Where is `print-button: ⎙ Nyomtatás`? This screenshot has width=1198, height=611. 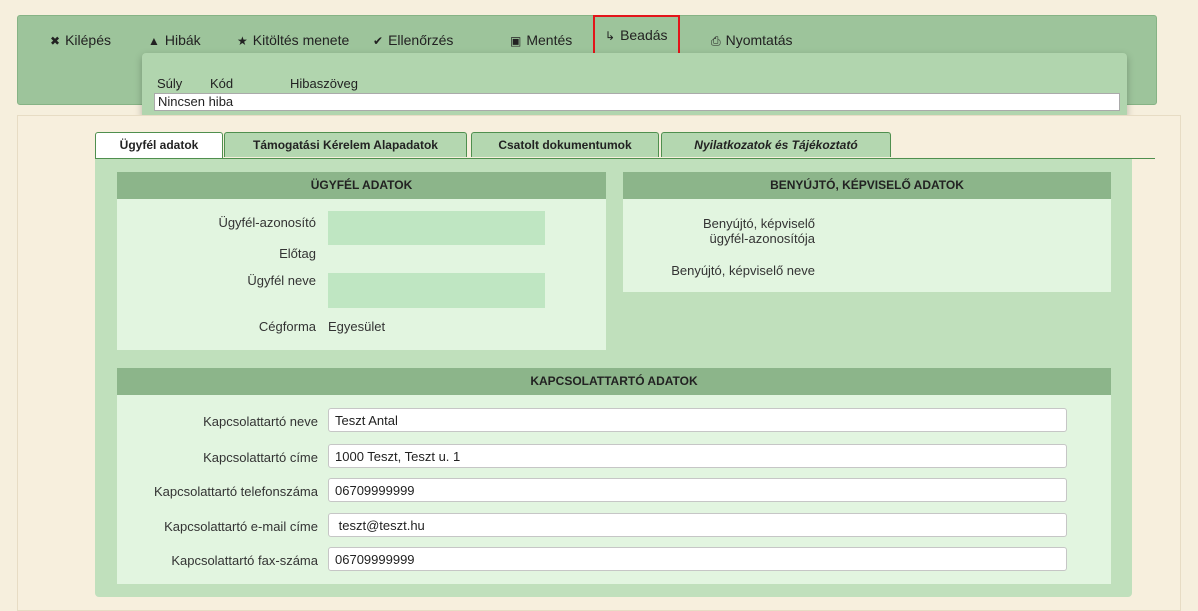 print-button: ⎙ Nyomtatás is located at coordinates (752, 40).